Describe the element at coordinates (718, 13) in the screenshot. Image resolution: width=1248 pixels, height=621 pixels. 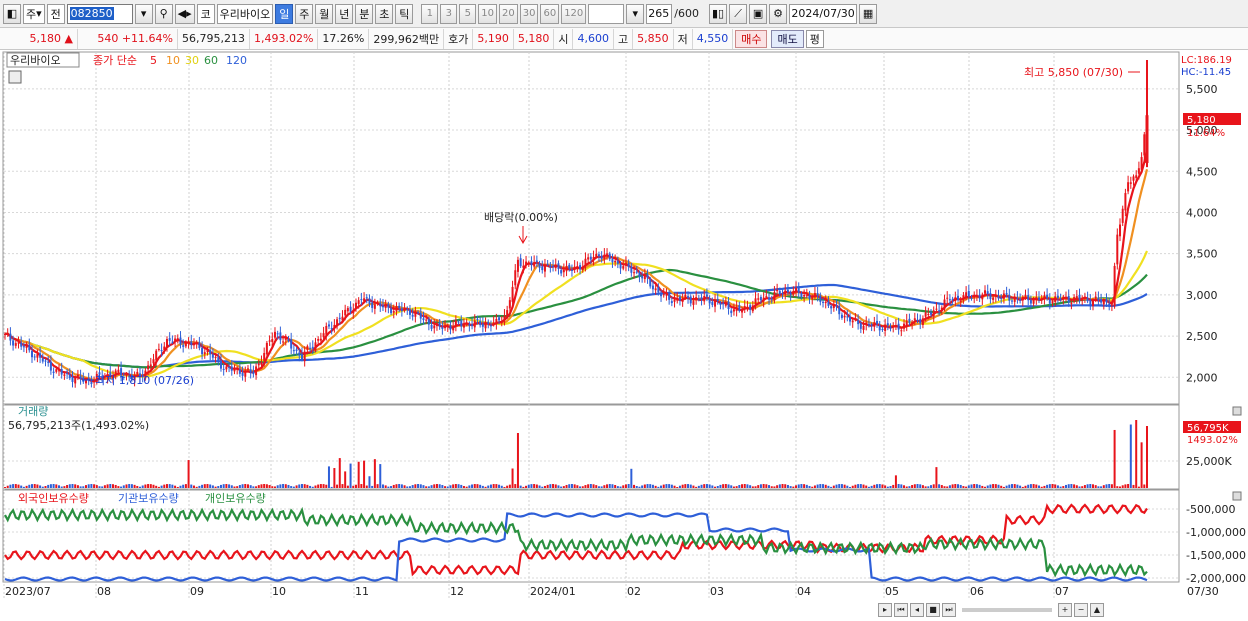
I see `candle-type-icon: ▮▯` at that location.